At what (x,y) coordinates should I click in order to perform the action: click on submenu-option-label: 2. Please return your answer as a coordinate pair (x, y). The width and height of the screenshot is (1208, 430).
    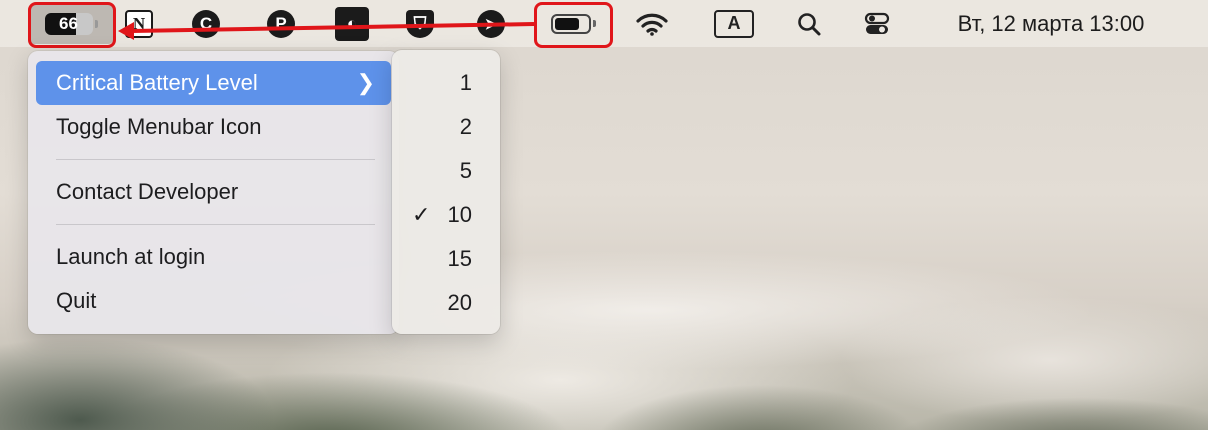
    Looking at the image, I should click on (465, 126).